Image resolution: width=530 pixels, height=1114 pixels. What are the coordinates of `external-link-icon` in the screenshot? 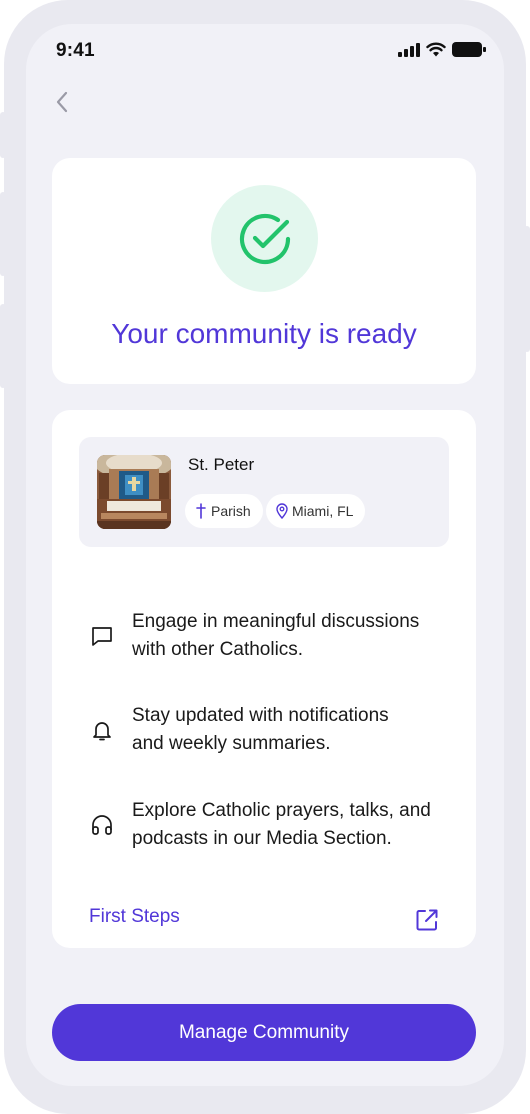 It's located at (427, 920).